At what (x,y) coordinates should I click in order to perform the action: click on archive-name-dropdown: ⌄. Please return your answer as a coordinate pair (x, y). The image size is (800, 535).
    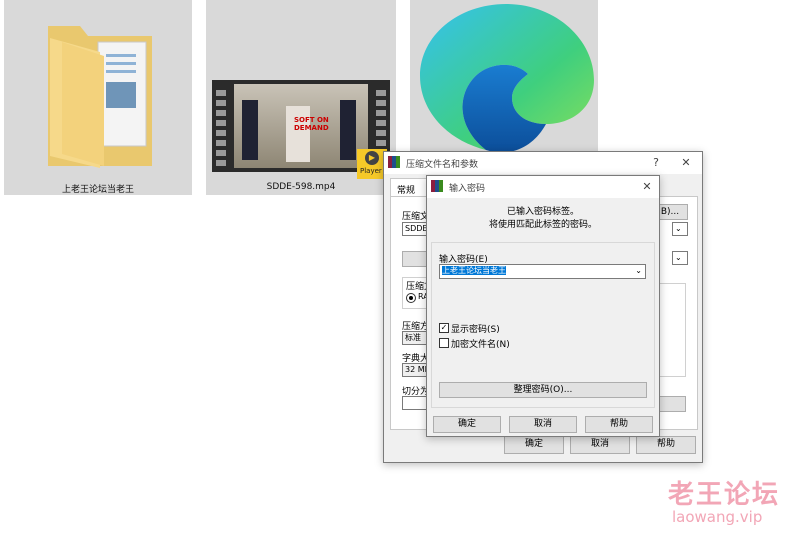
    Looking at the image, I should click on (680, 229).